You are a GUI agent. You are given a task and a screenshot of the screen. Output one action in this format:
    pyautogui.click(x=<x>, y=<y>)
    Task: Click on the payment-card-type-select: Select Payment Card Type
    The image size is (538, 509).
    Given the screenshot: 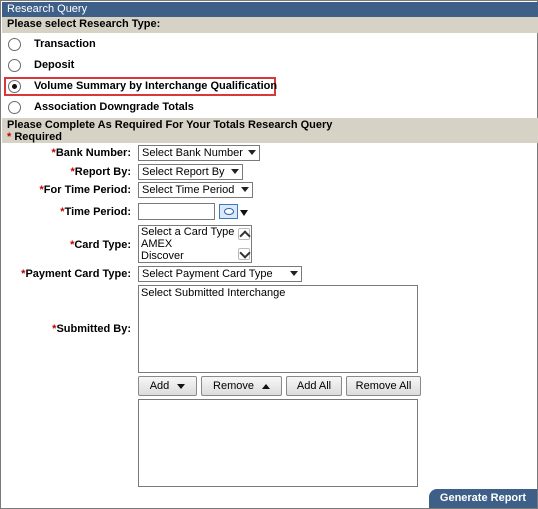 What is the action you would take?
    pyautogui.click(x=220, y=274)
    